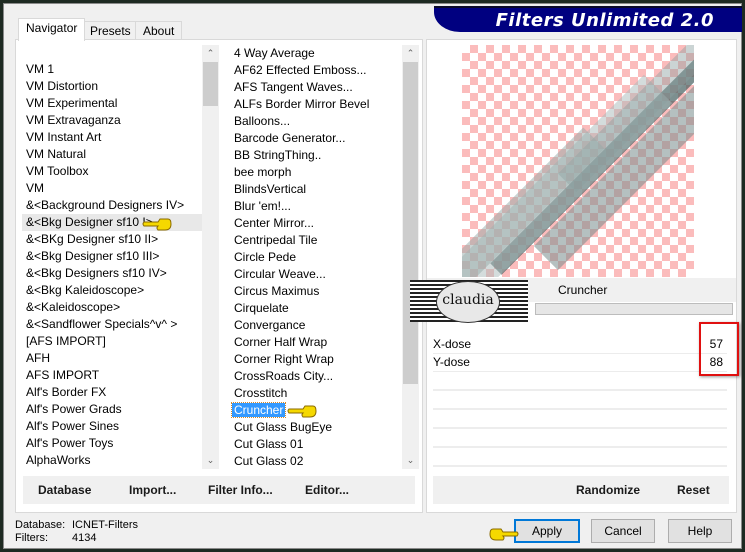 Image resolution: width=745 pixels, height=552 pixels. What do you see at coordinates (112, 154) in the screenshot?
I see `list-item: VM Natural` at bounding box center [112, 154].